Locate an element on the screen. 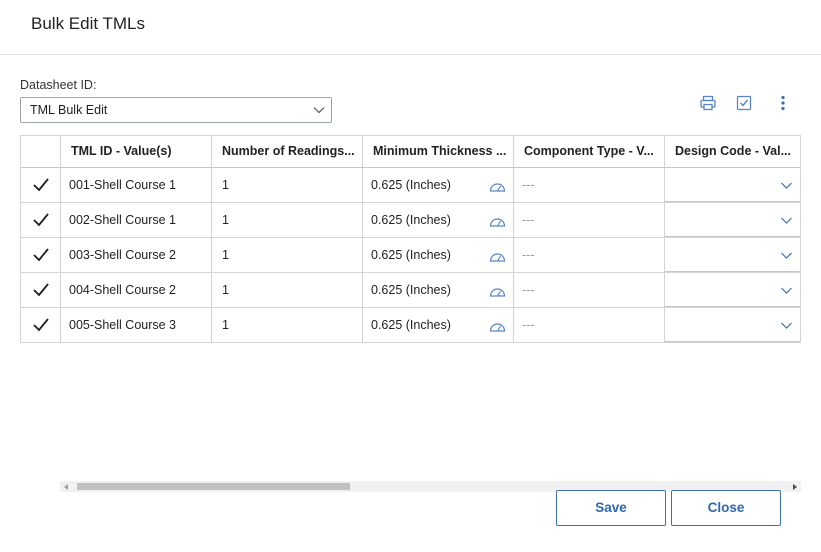  checkbox-icon is located at coordinates (744, 103).